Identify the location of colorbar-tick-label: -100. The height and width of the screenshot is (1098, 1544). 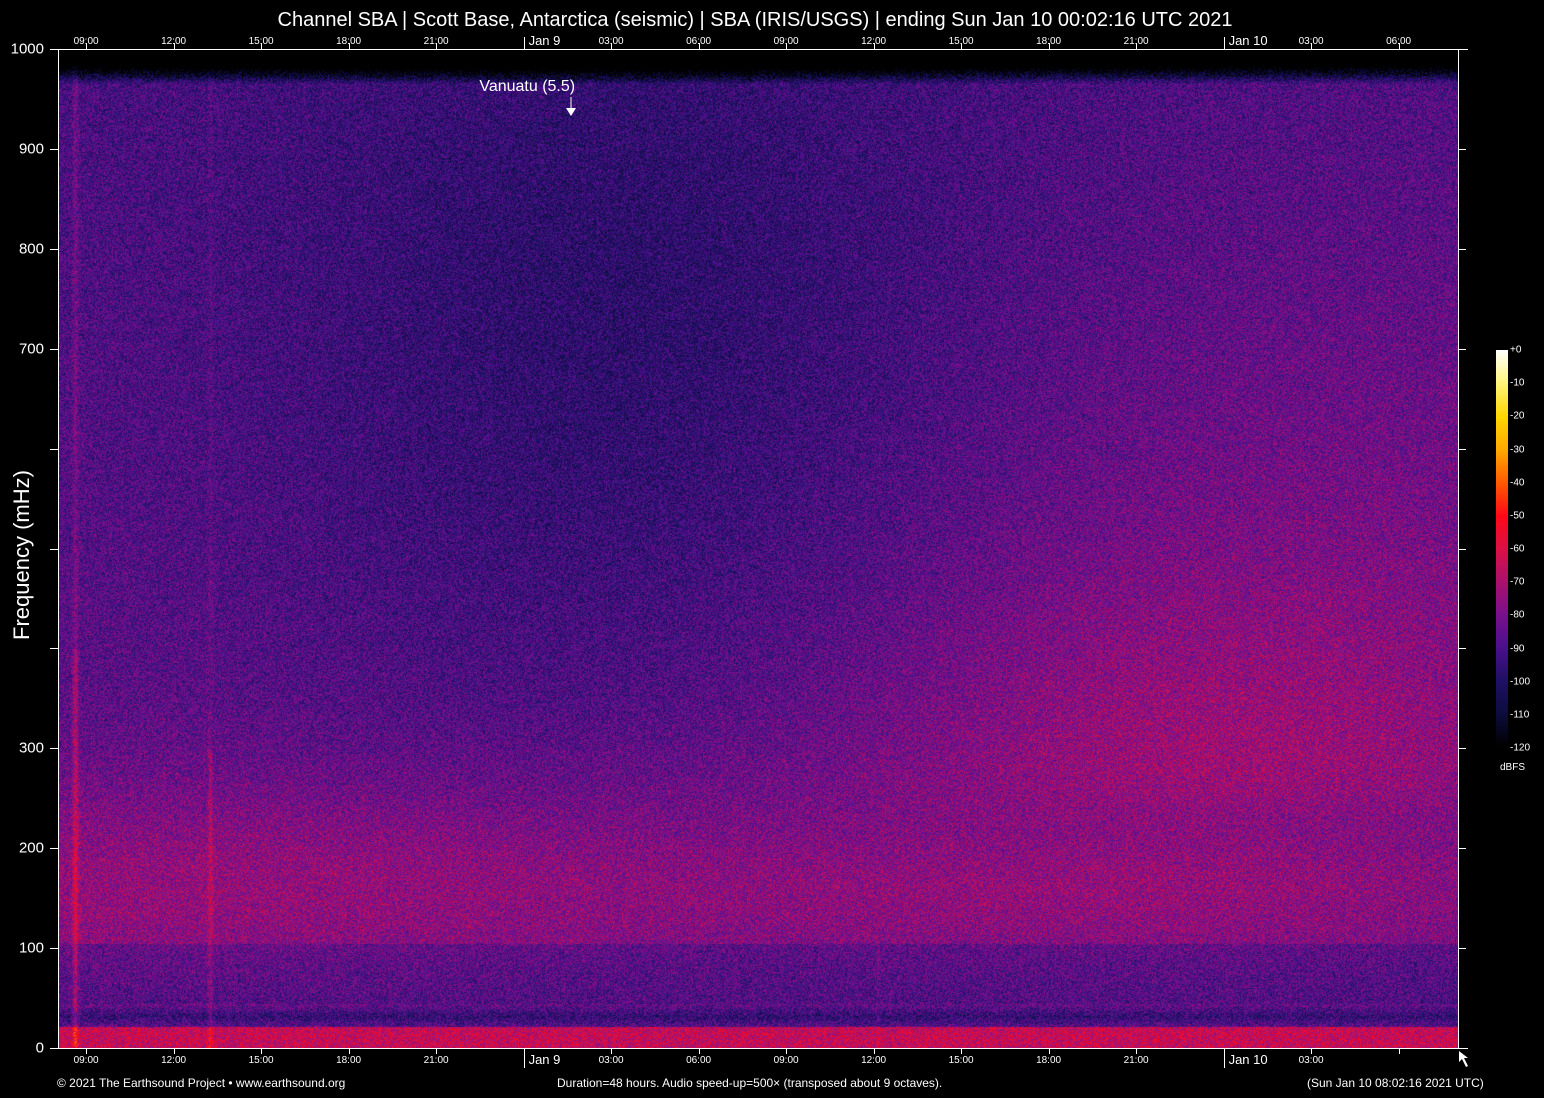
(1520, 682).